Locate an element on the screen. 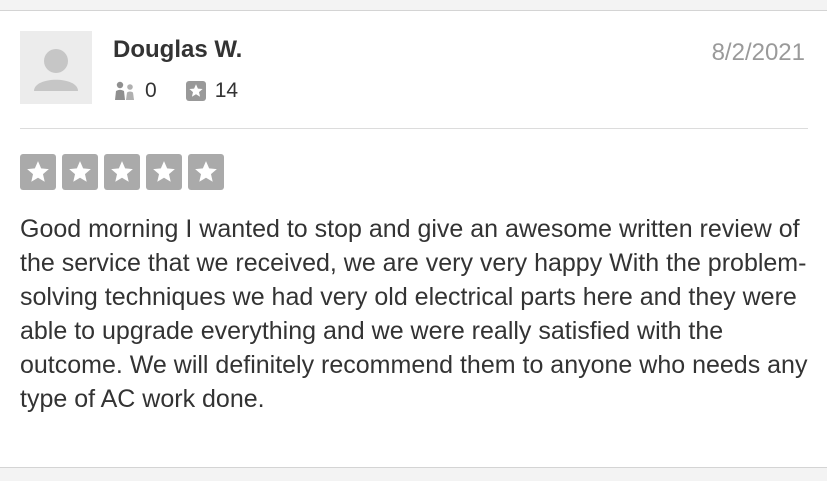 Image resolution: width=827 pixels, height=481 pixels. reviews-stat: 14 is located at coordinates (211, 91).